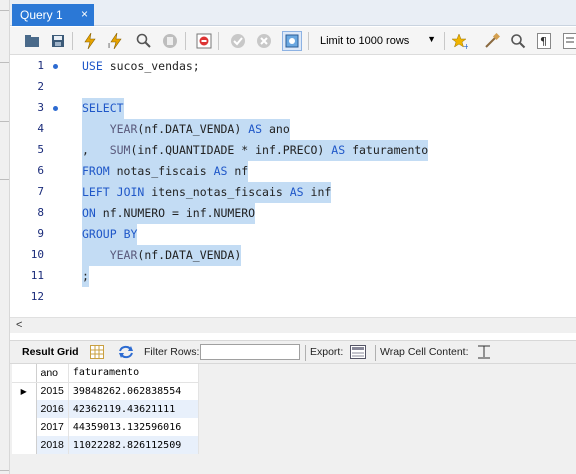  Describe the element at coordinates (162, 255) in the screenshot. I see `code-text: YEAR(nf.DATA_VENDA)` at that location.